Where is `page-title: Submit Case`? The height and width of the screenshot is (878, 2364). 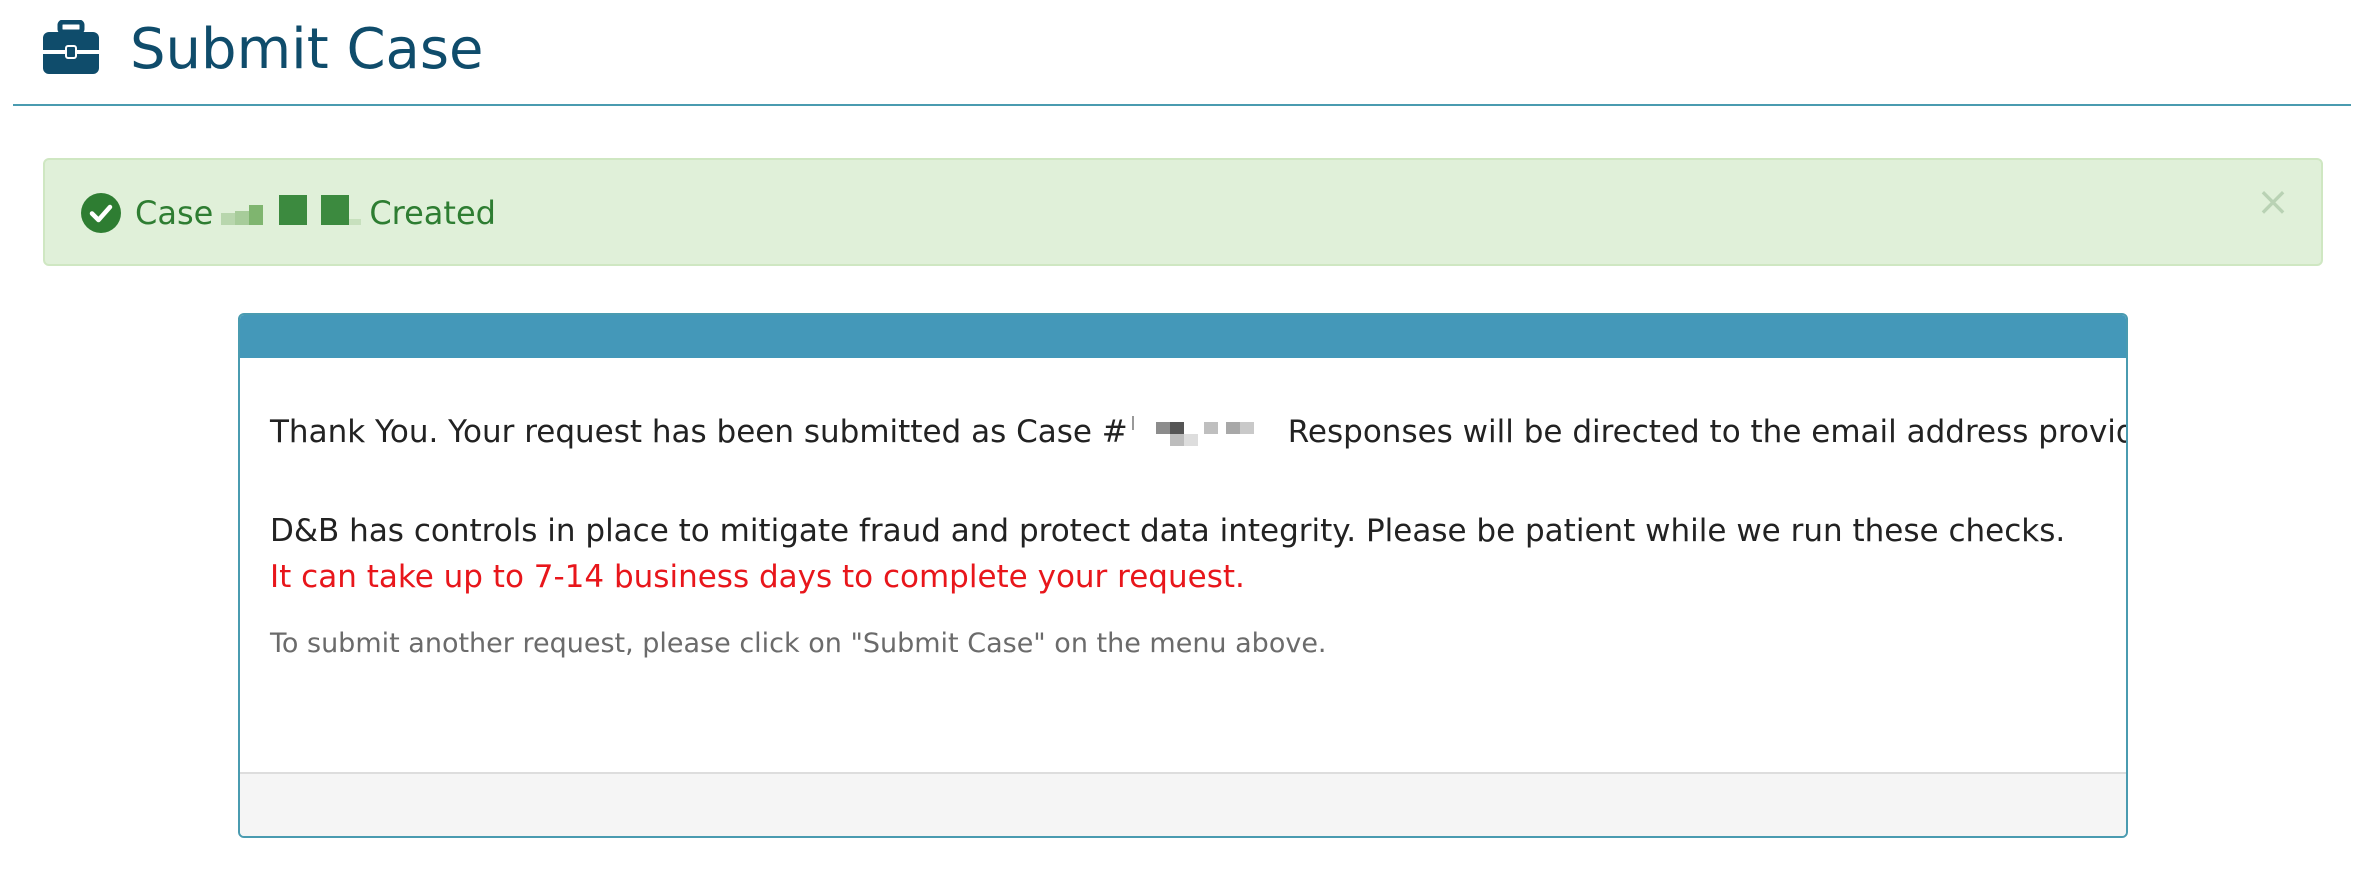 page-title: Submit Case is located at coordinates (307, 49).